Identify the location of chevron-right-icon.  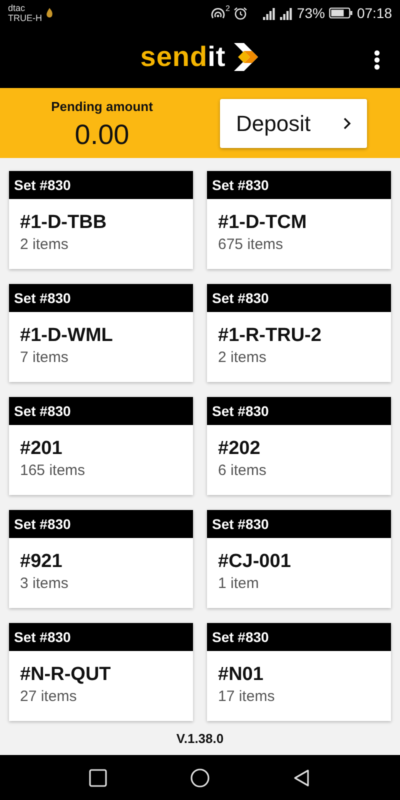
(347, 123).